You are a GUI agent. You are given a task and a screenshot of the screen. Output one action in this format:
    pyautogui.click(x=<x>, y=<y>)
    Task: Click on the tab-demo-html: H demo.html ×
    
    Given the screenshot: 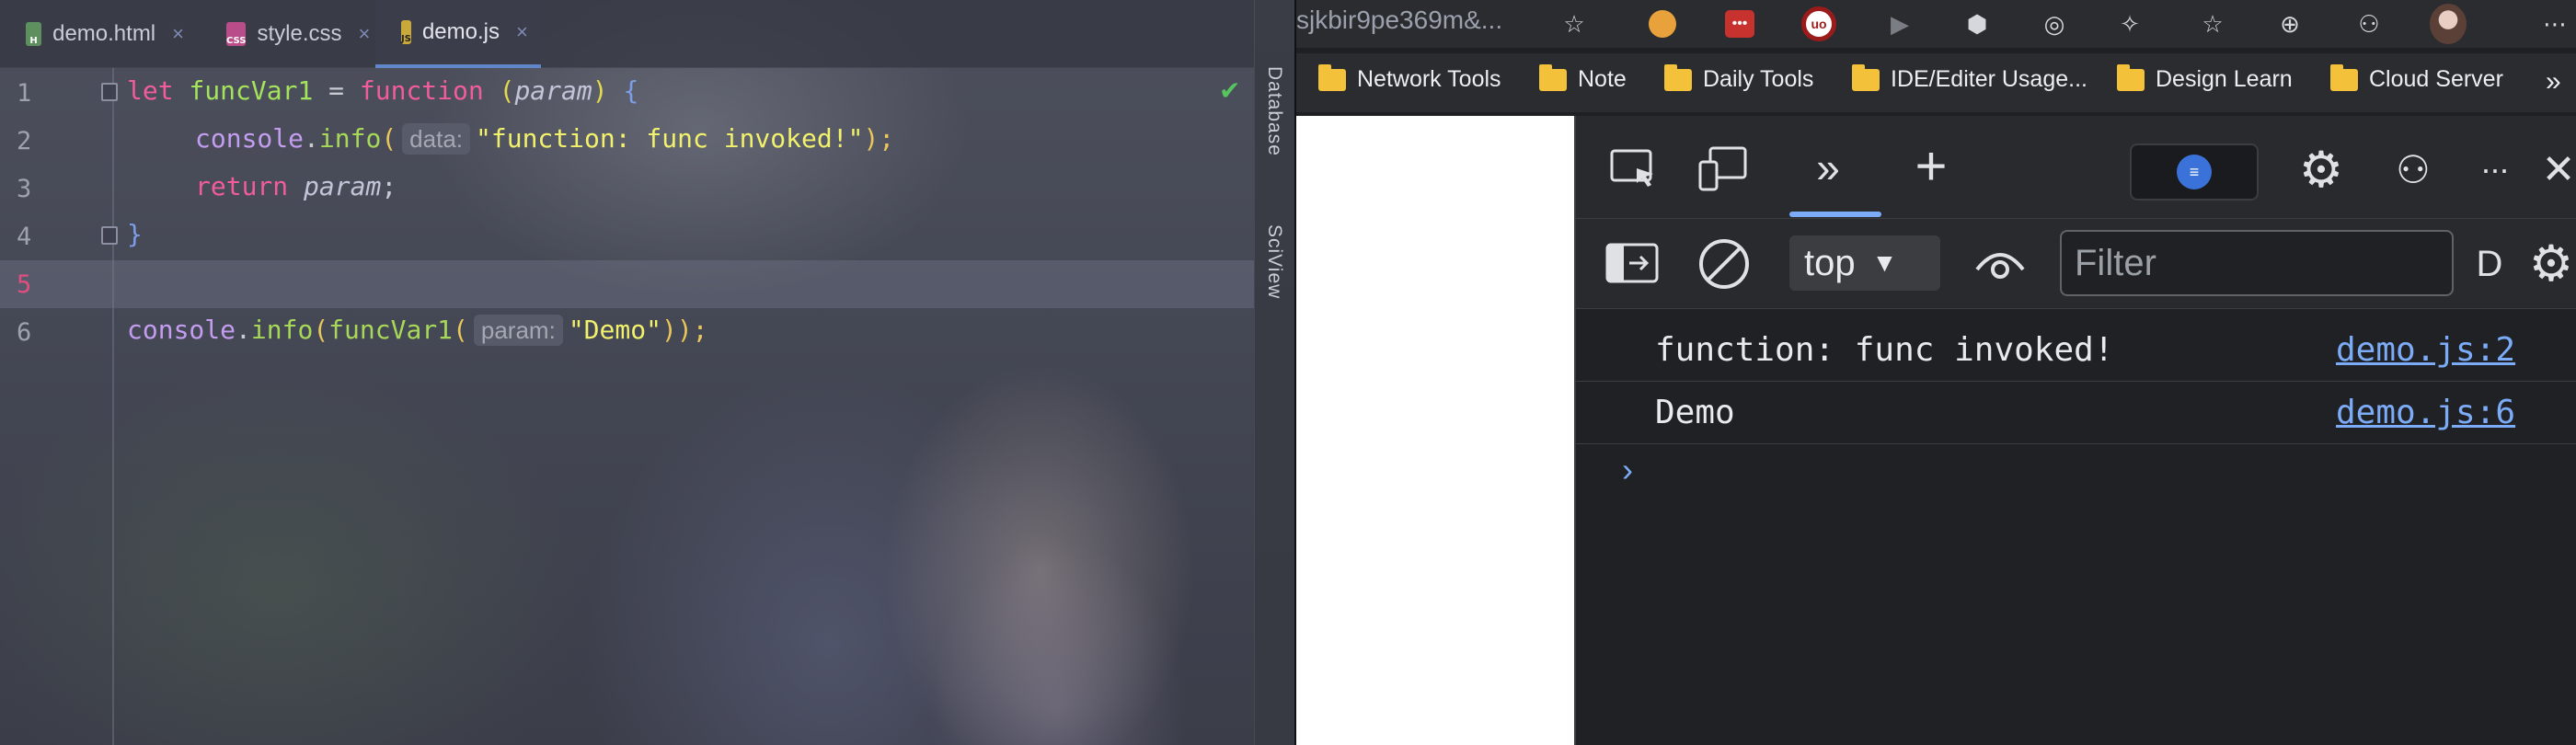 What is the action you would take?
    pyautogui.click(x=100, y=34)
    